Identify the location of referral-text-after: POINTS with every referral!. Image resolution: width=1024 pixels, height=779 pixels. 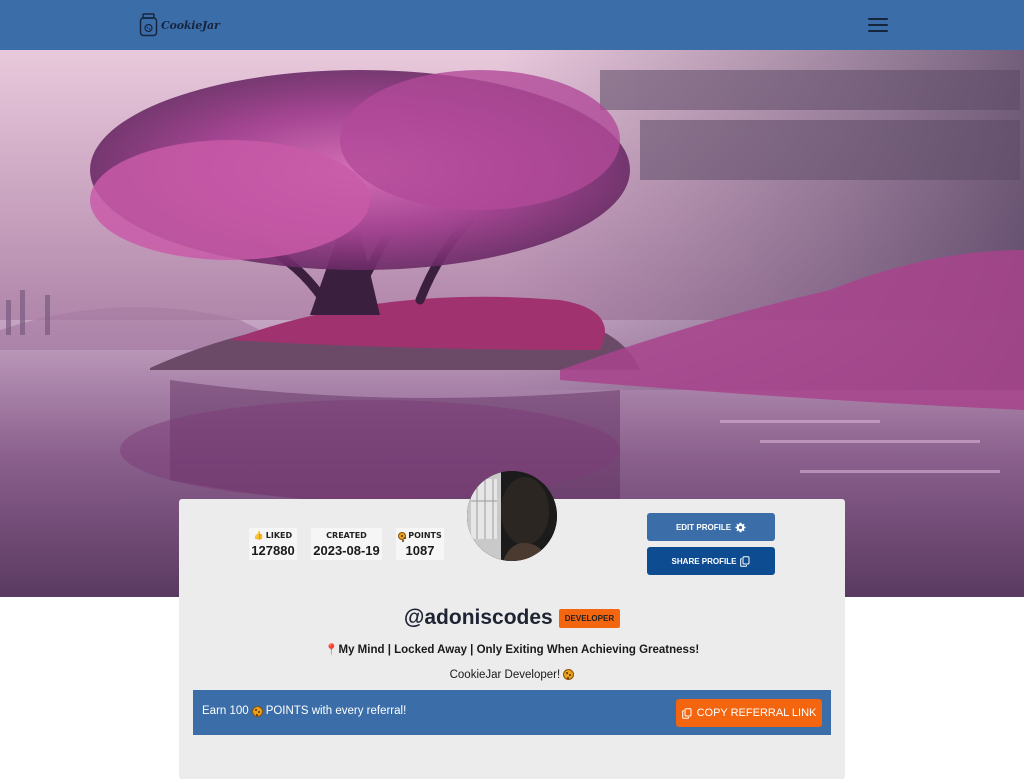
(336, 711).